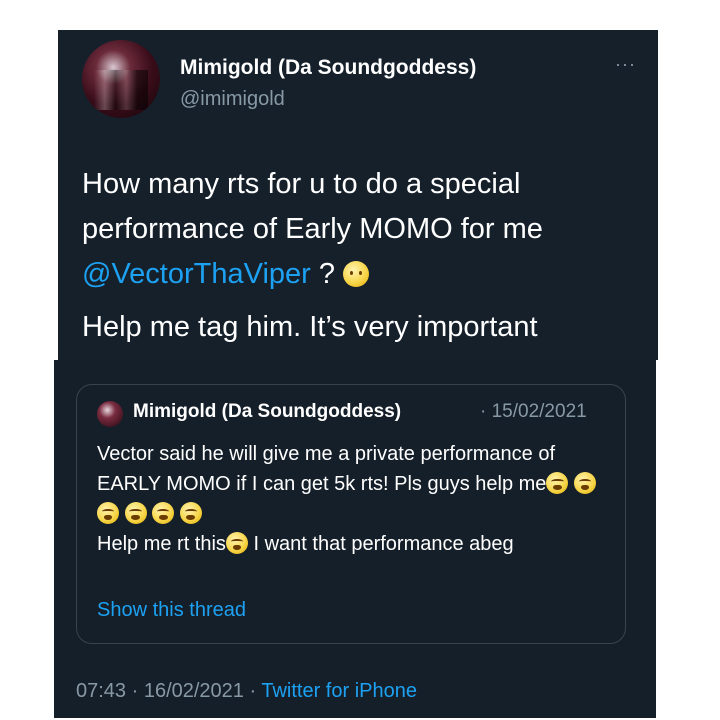 The width and height of the screenshot is (720, 720). What do you see at coordinates (356, 274) in the screenshot?
I see `frowning-face-emoji-icon` at bounding box center [356, 274].